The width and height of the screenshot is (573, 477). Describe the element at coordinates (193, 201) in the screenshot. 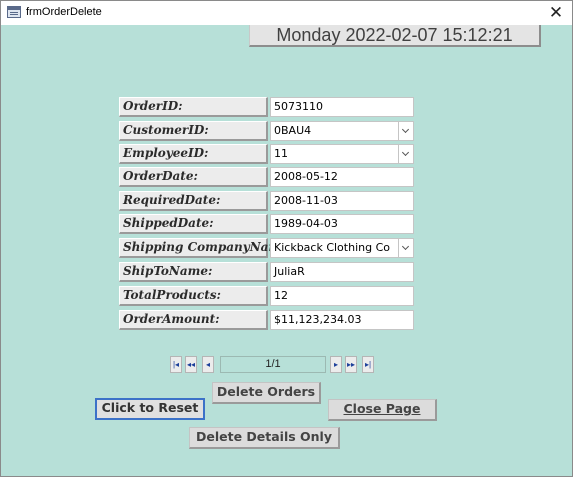

I see `required-date-label: RequiredDate:` at that location.